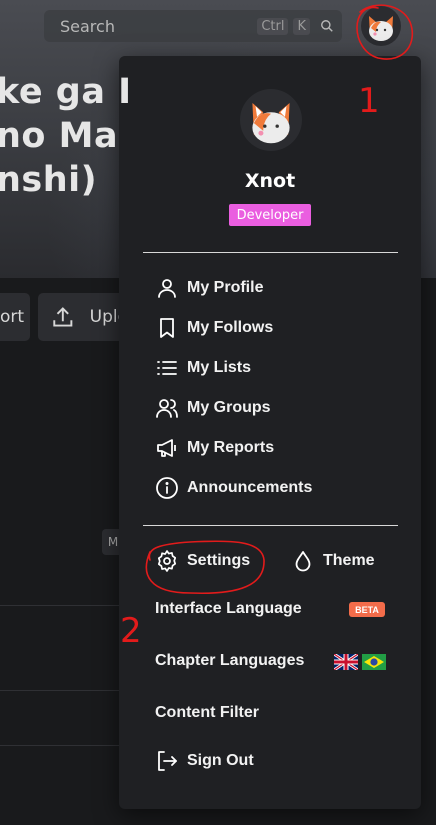  Describe the element at coordinates (270, 181) in the screenshot. I see `username: Xnot` at that location.